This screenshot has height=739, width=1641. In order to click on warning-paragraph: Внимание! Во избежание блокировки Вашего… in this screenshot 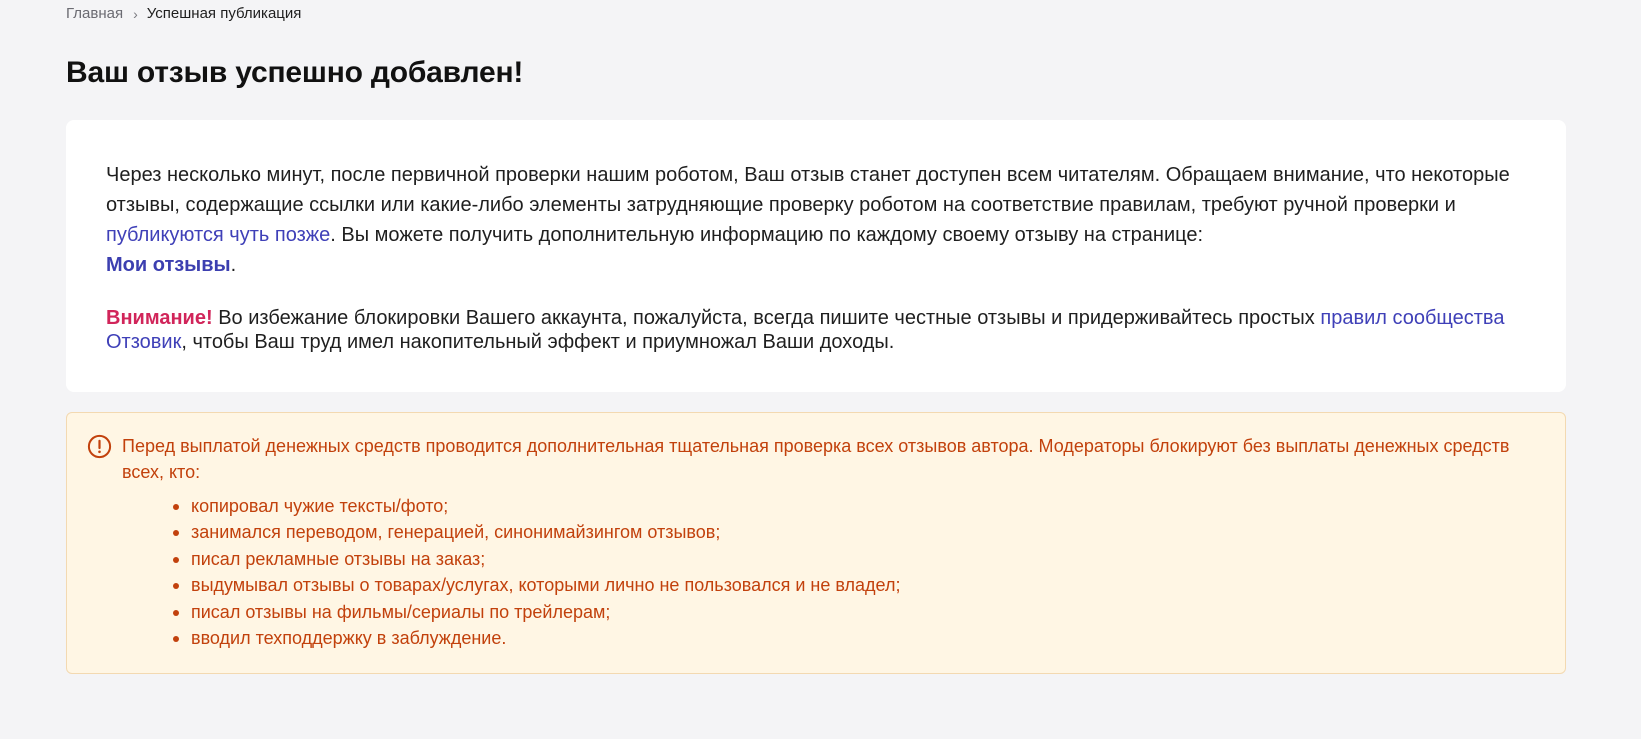, I will do `click(816, 330)`.